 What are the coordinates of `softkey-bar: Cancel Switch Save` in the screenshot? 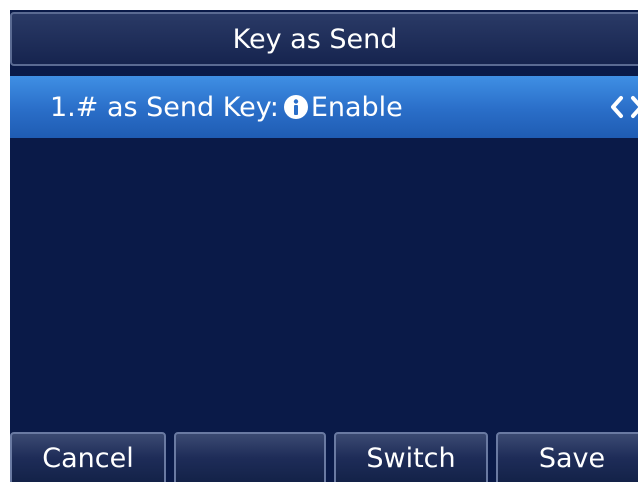 It's located at (324, 457).